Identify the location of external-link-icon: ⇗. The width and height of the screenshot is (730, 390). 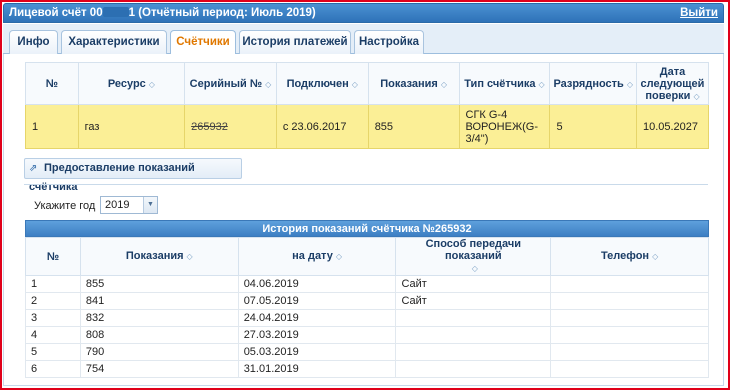
(33, 168).